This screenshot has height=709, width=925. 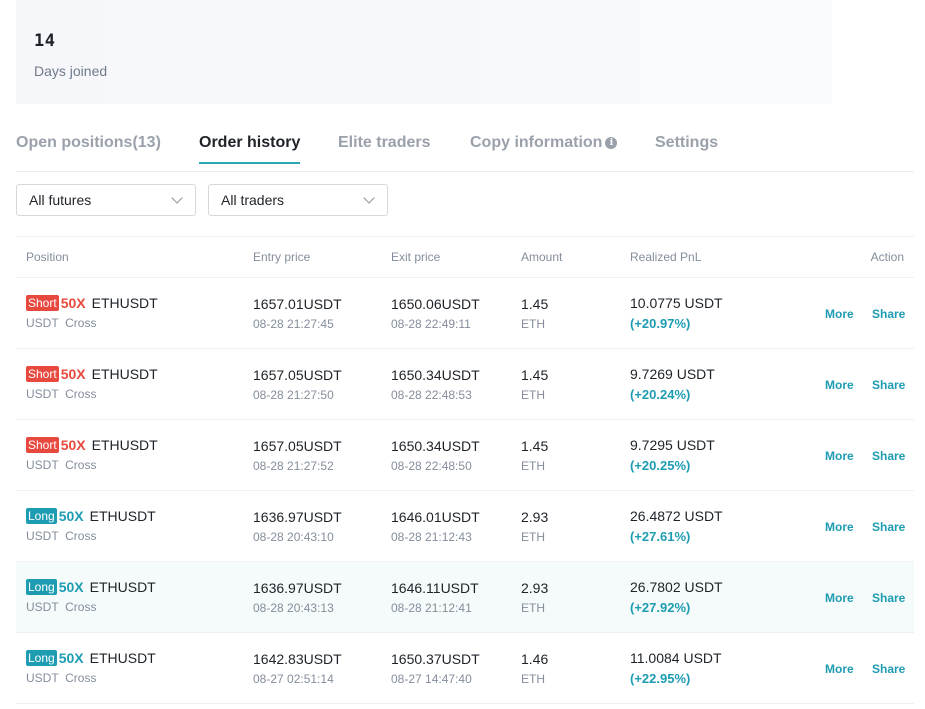 I want to click on entry-price: 1642.83USDT, so click(x=297, y=659).